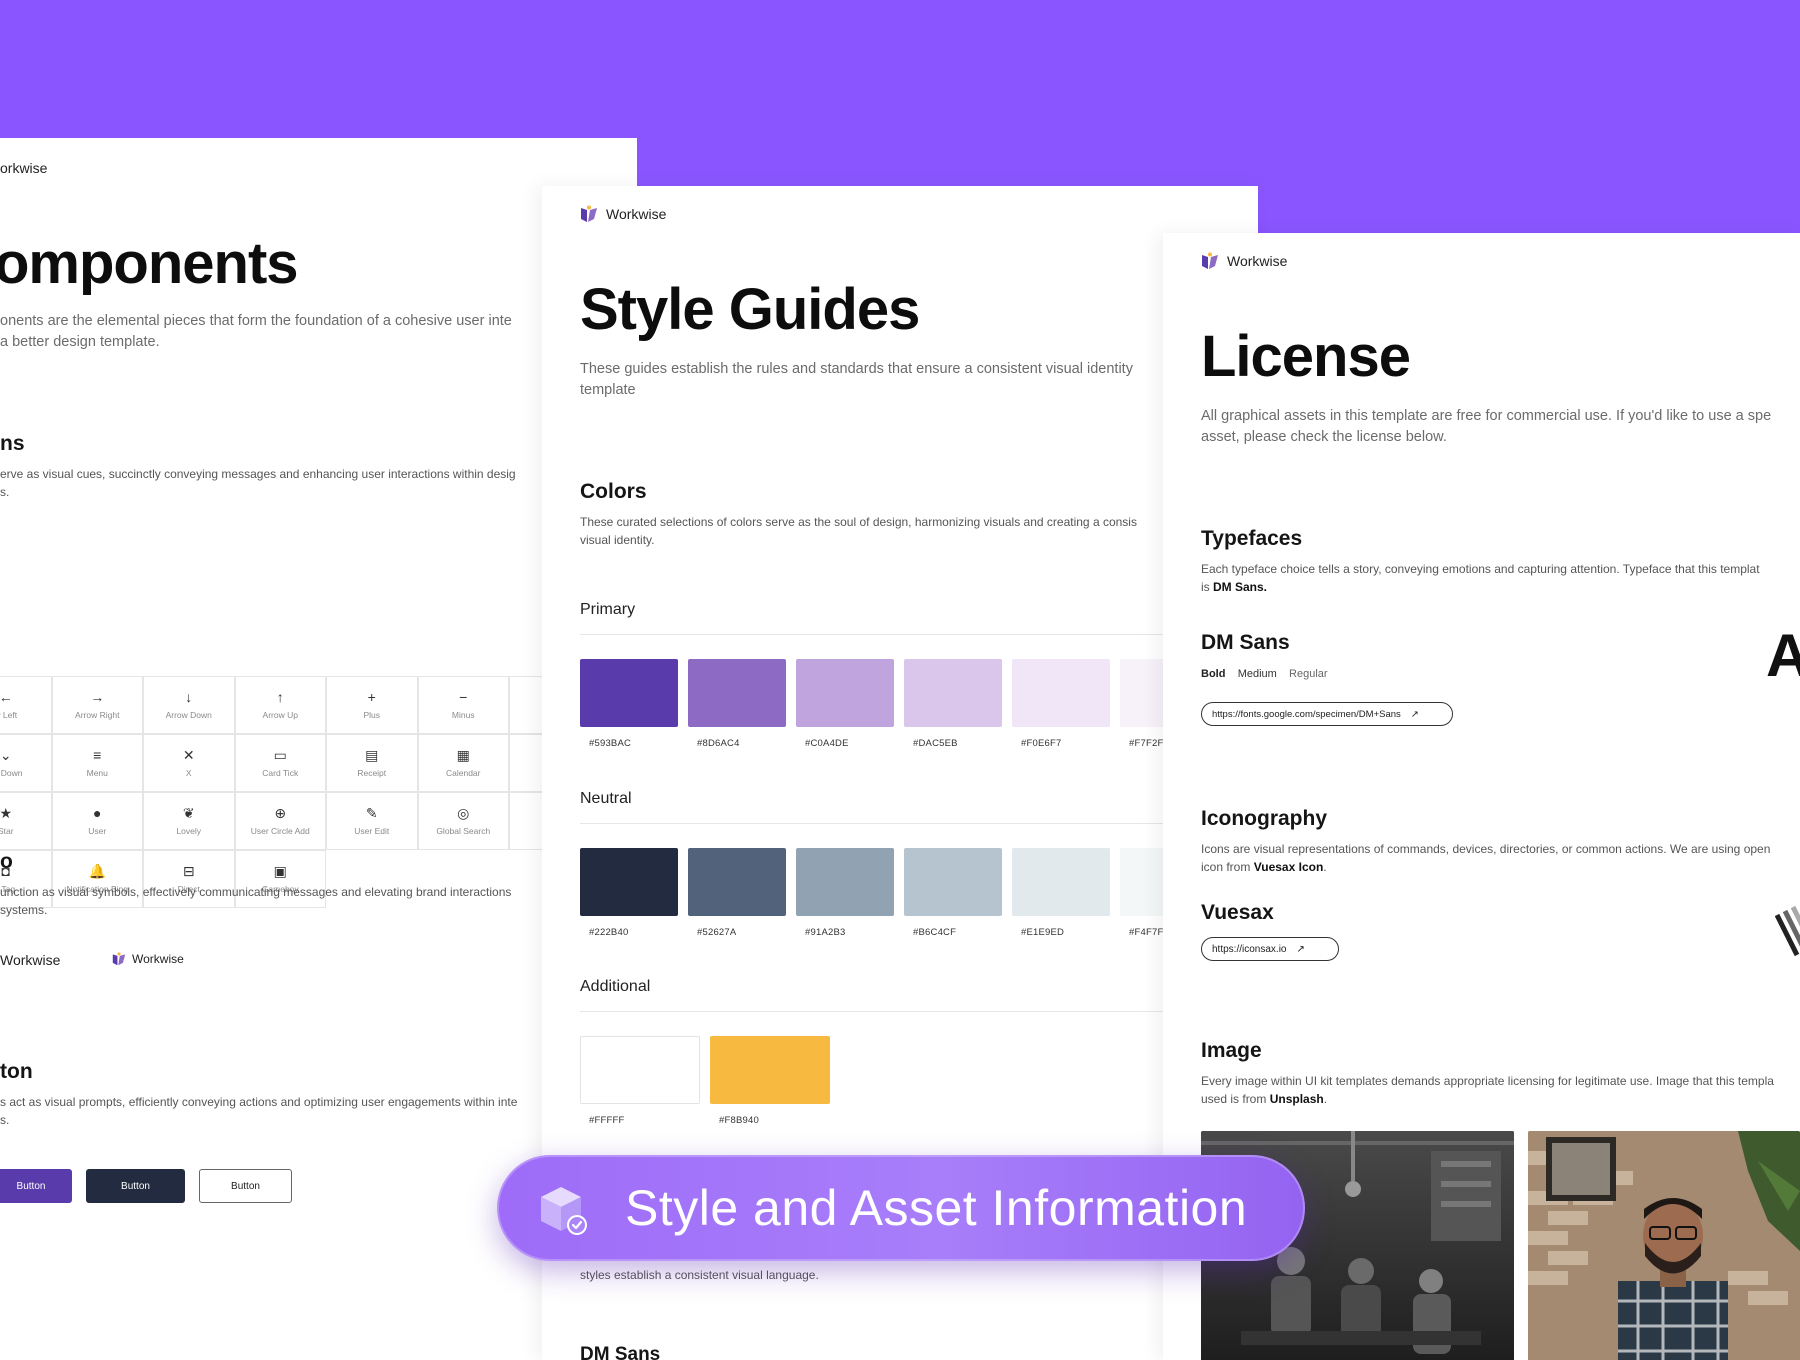  I want to click on icon-cell: ❦ Lovely, so click(189, 821).